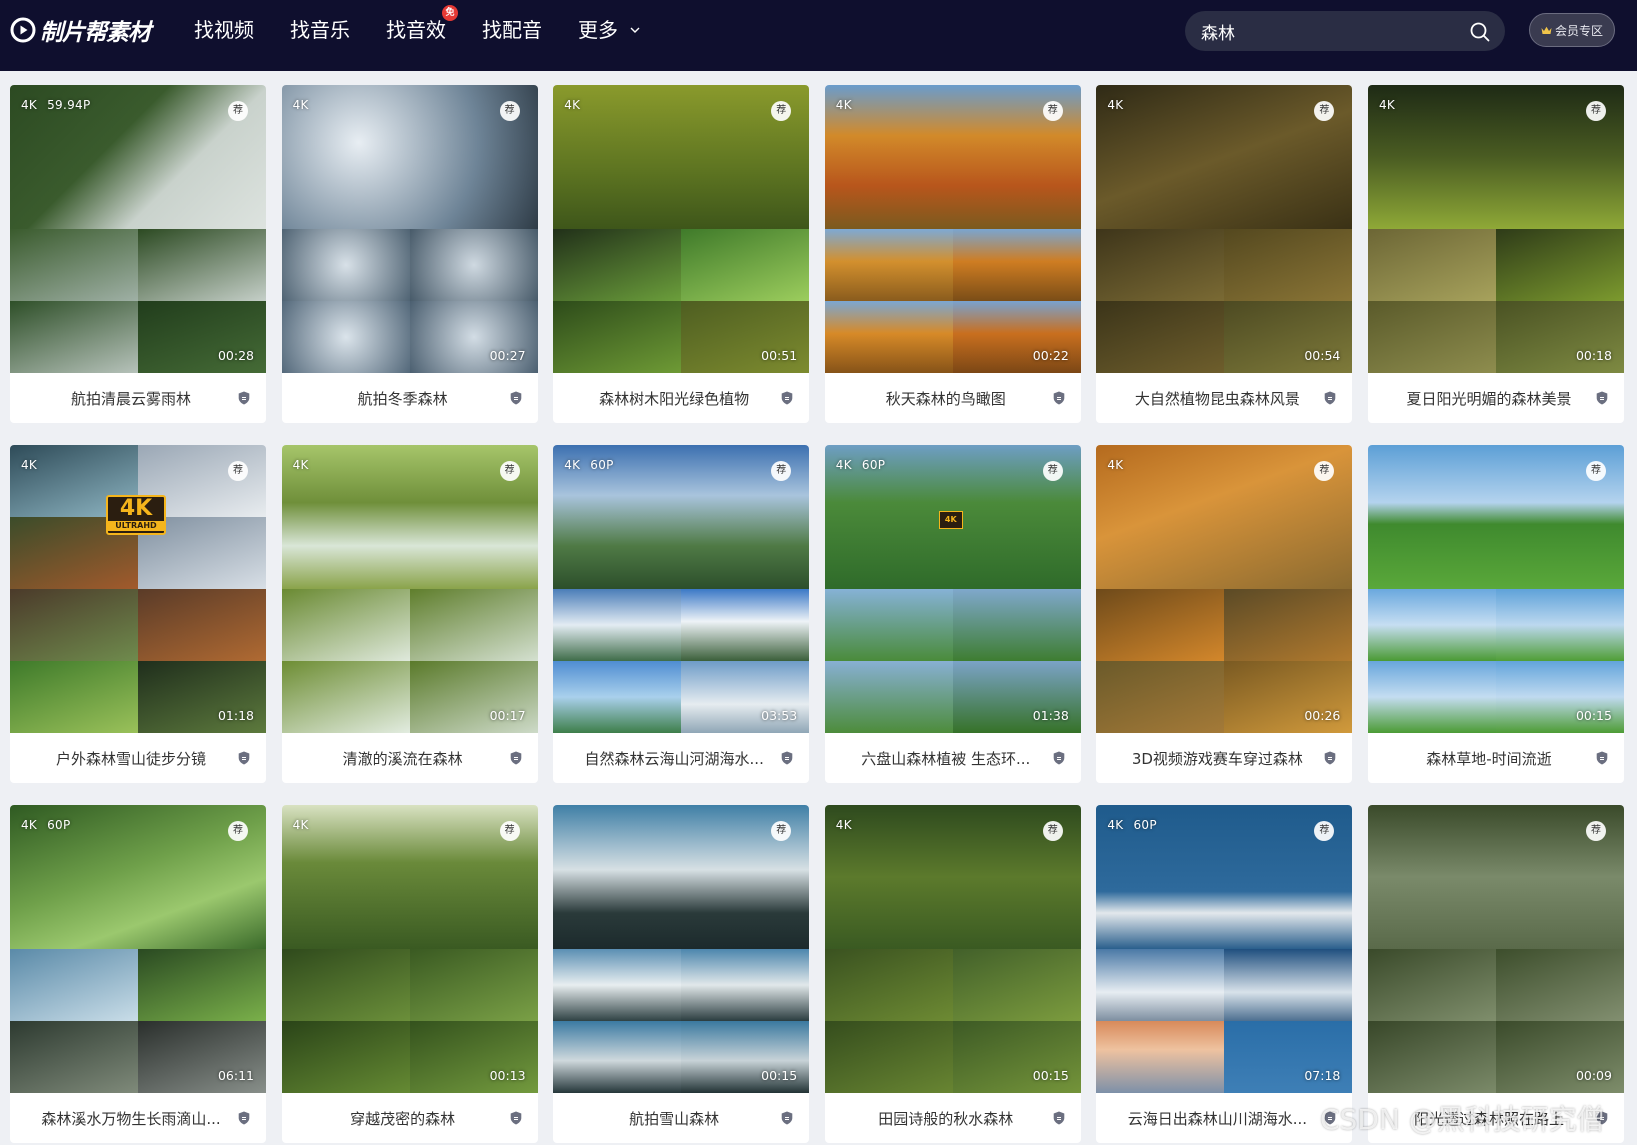 This screenshot has width=1637, height=1145. I want to click on video-thumbnail: 4K 荐 00:17, so click(409, 589).